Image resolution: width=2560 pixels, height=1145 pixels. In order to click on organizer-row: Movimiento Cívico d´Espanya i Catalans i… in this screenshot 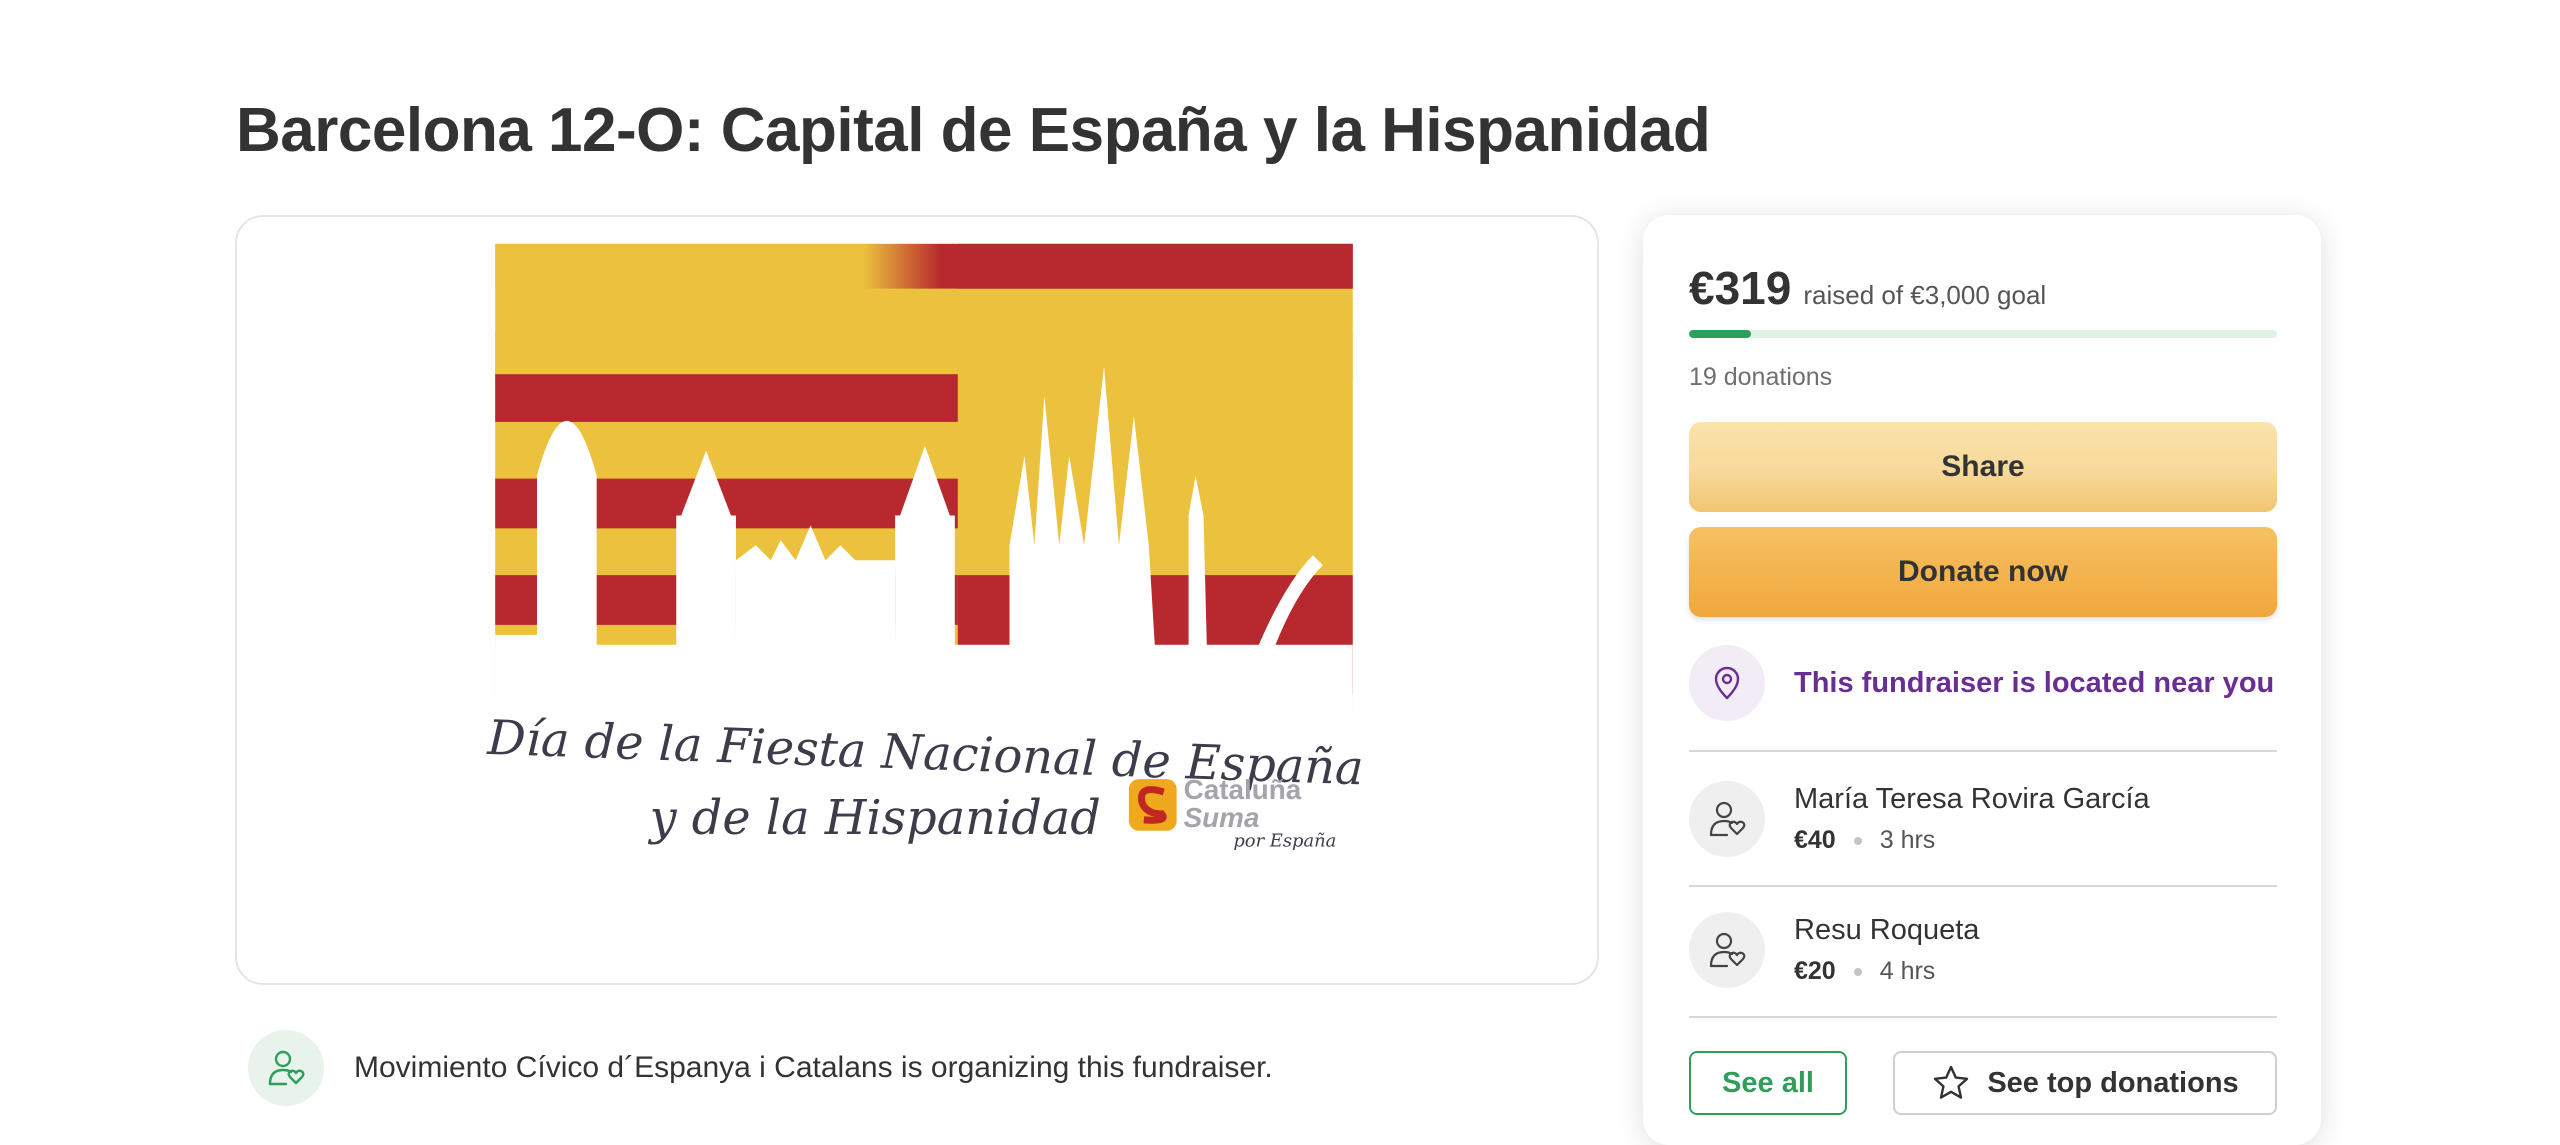, I will do `click(760, 1068)`.